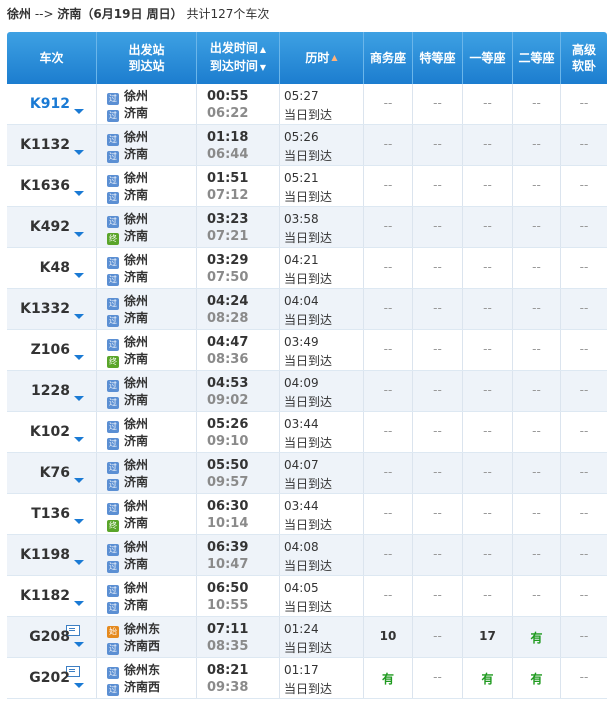  I want to click on train-cell: K48, so click(52, 268).